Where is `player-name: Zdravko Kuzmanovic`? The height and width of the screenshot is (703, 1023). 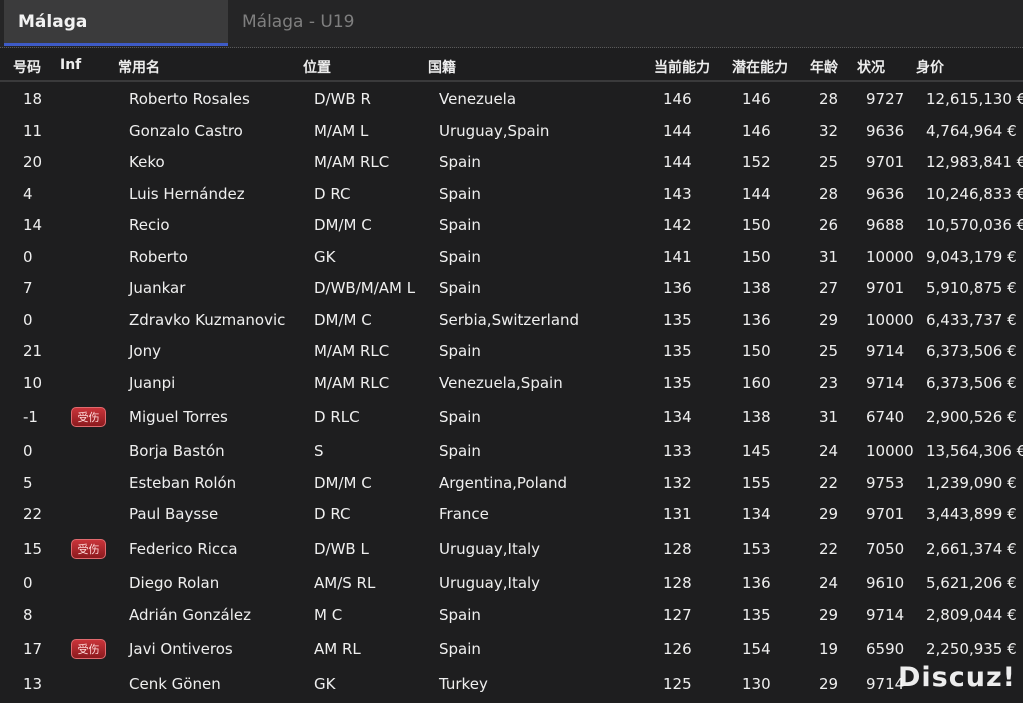
player-name: Zdravko Kuzmanovic is located at coordinates (207, 320).